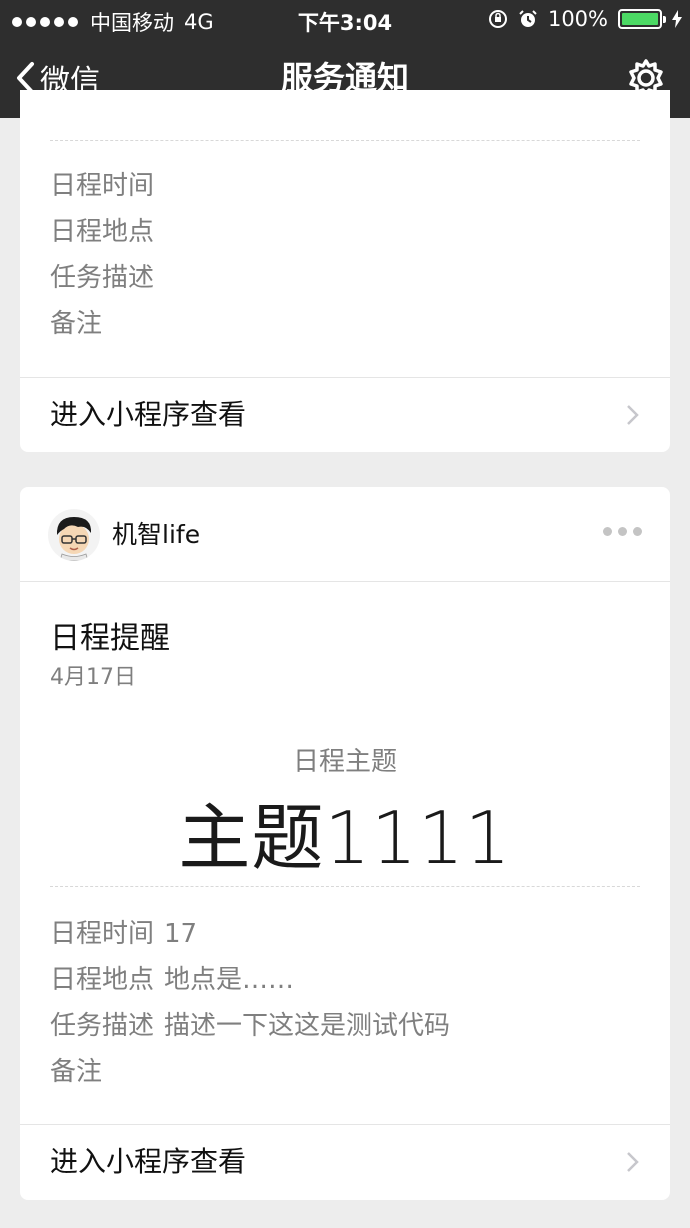 This screenshot has height=1228, width=690. I want to click on field-schedule-time: 日程时间 17, so click(124, 934).